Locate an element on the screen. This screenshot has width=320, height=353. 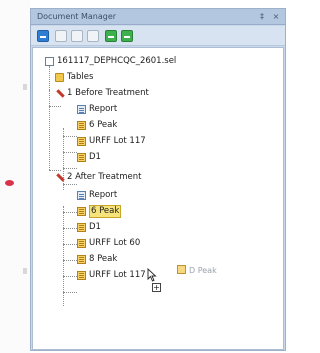
remove-icon is located at coordinates (127, 36).